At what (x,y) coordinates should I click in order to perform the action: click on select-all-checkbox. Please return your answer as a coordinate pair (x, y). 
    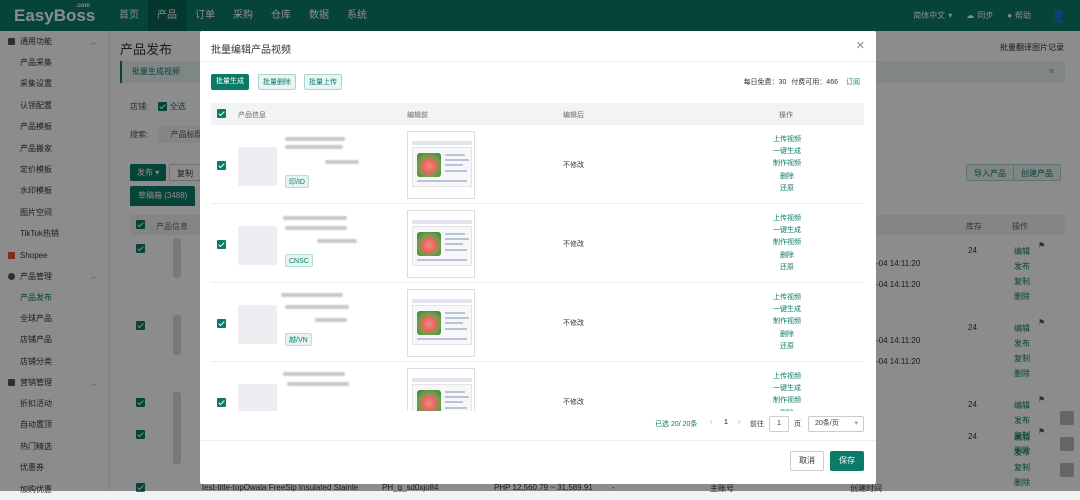
    Looking at the image, I should click on (221, 113).